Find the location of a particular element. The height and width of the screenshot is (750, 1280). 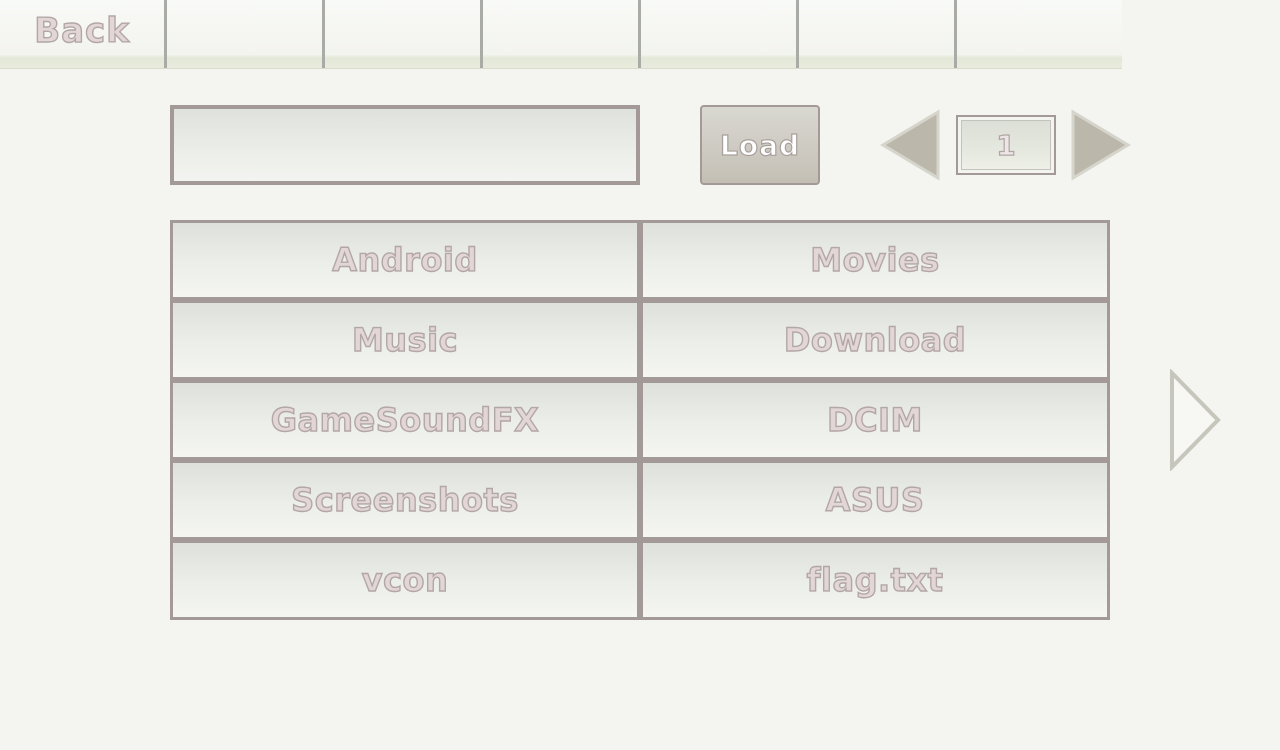

file-item-music: Music is located at coordinates (405, 340).